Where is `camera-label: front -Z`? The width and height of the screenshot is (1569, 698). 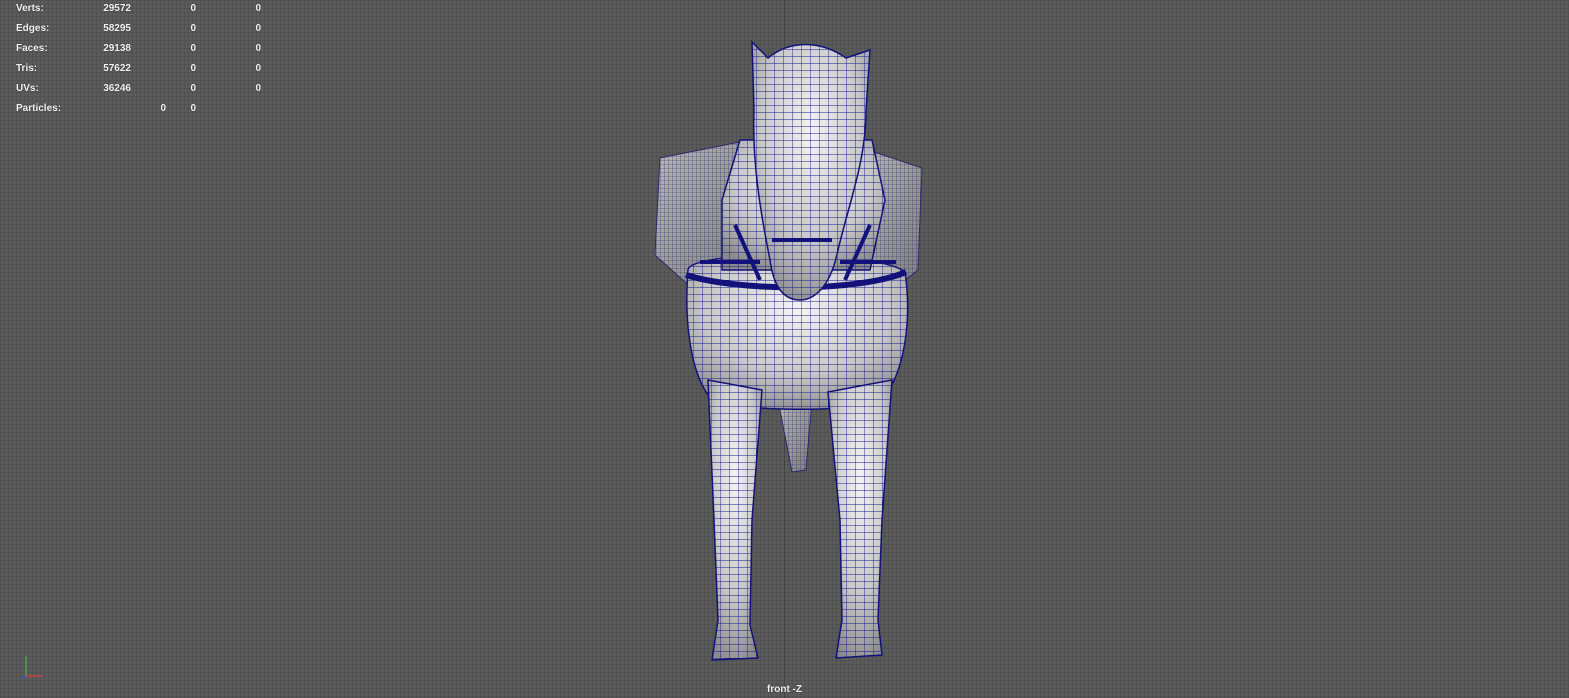 camera-label: front -Z is located at coordinates (784, 689).